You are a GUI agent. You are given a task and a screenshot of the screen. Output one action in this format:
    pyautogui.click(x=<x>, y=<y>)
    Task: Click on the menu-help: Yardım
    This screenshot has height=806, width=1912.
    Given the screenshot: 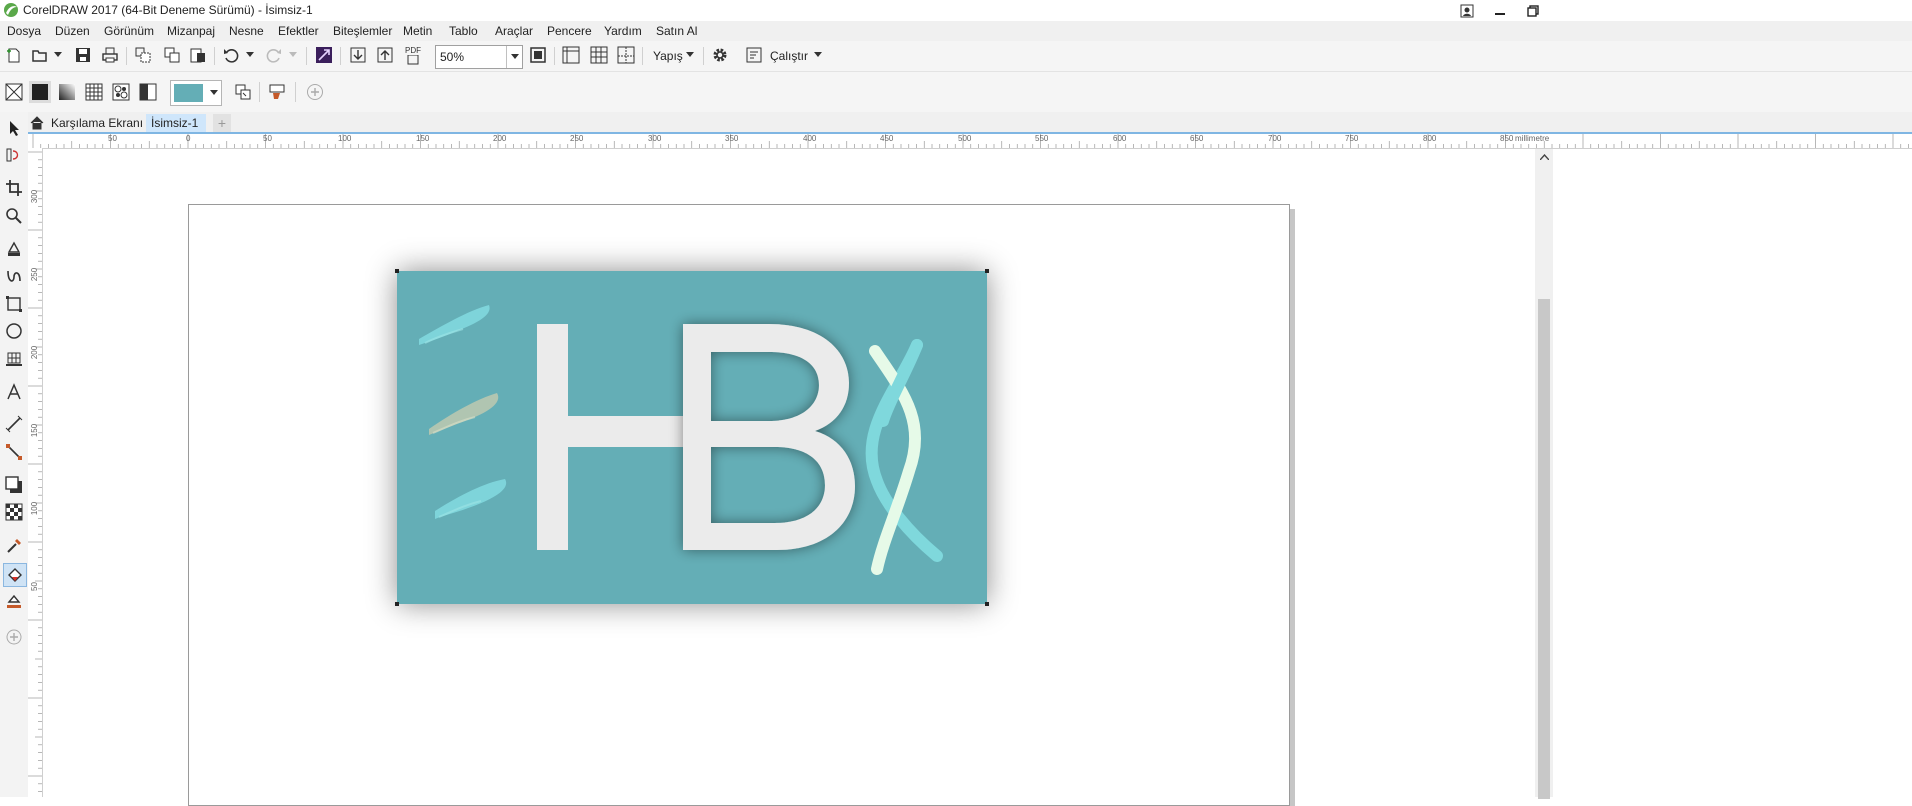 What is the action you would take?
    pyautogui.click(x=623, y=31)
    